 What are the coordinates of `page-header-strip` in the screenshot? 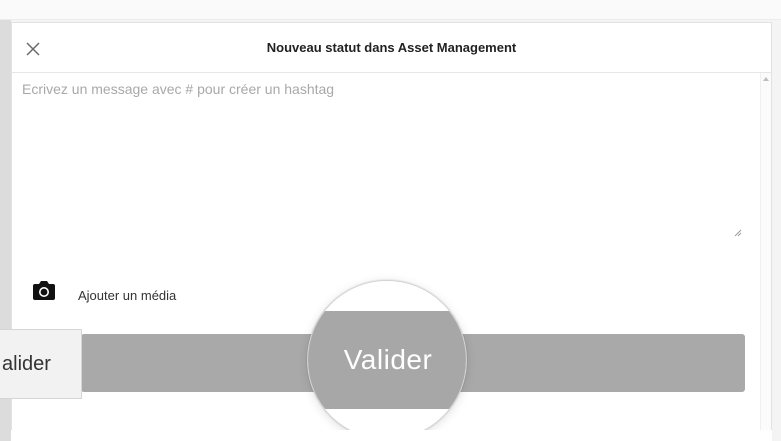 It's located at (390, 10).